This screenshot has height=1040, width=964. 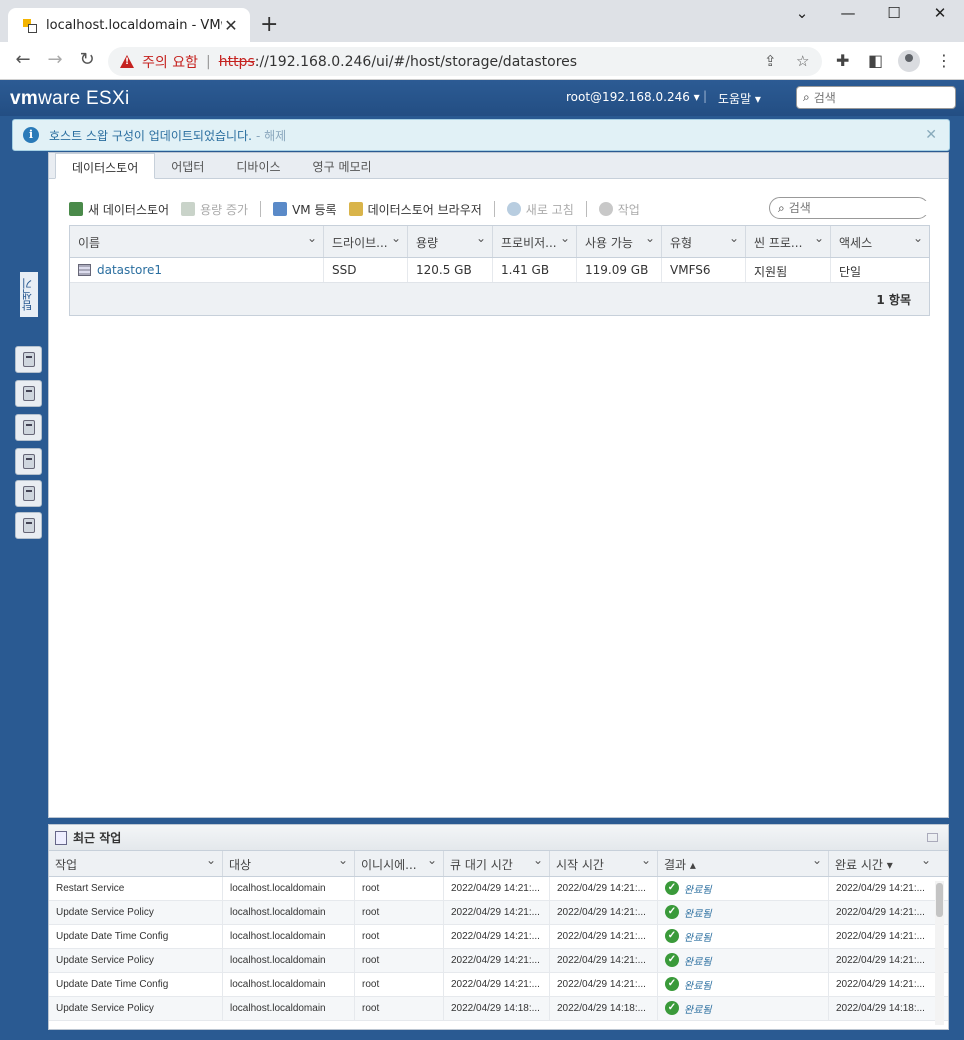 I want to click on networking-icon, so click(x=28, y=493).